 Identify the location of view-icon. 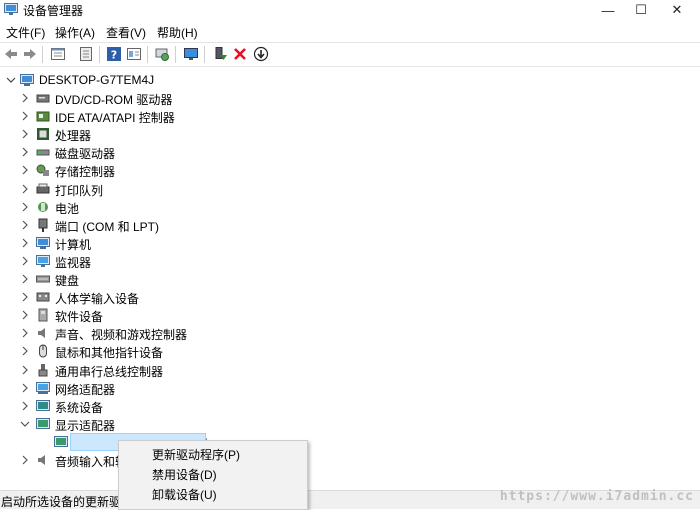
(86, 54).